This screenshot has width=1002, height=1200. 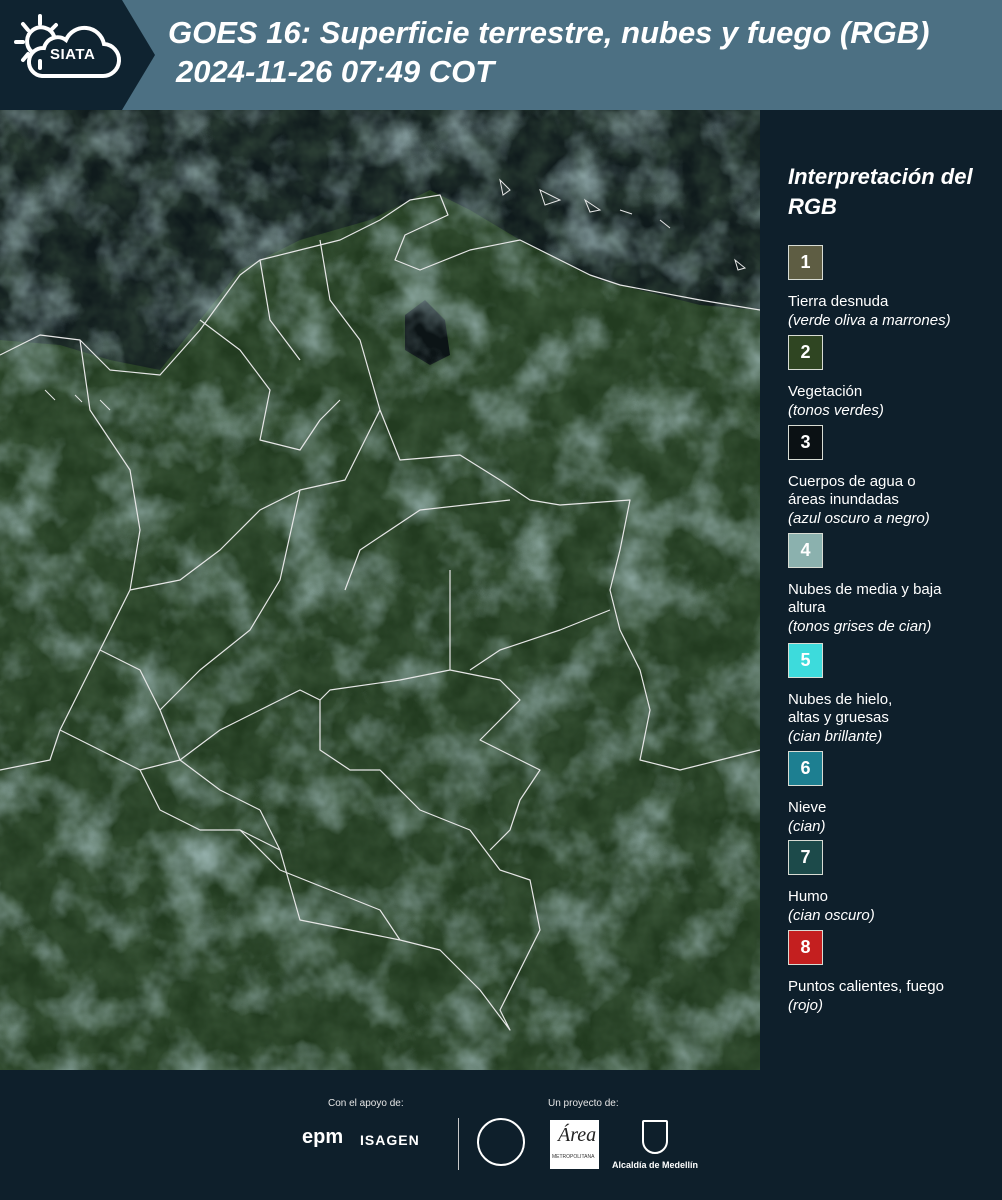 What do you see at coordinates (808, 896) in the screenshot?
I see `legend-label: Humo` at bounding box center [808, 896].